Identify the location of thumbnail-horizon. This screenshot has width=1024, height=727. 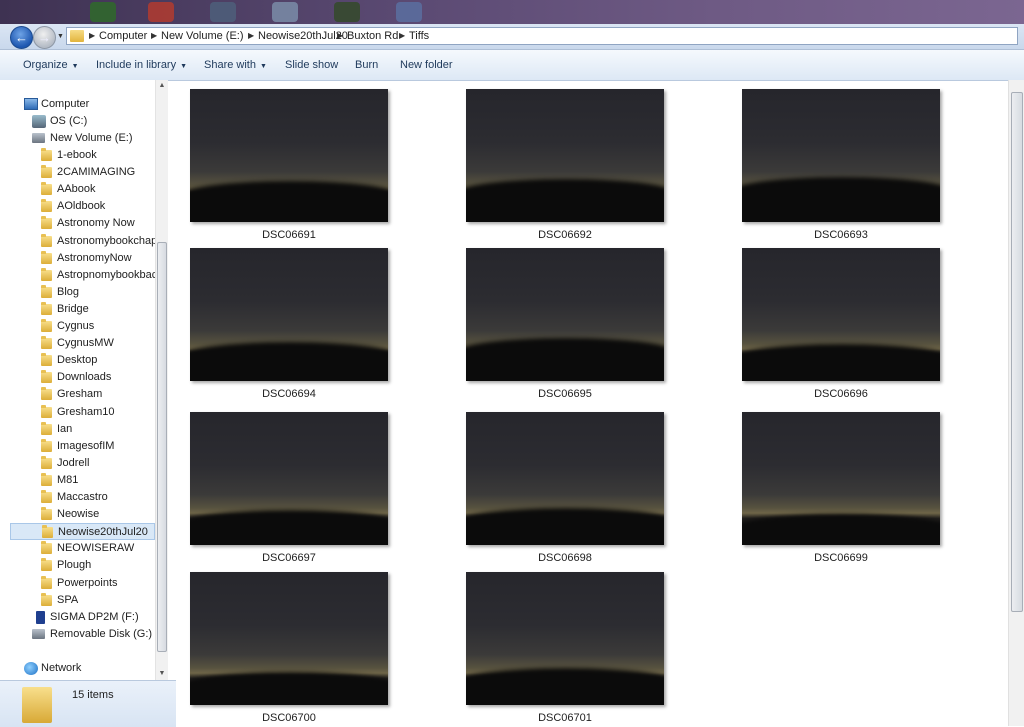
(289, 361).